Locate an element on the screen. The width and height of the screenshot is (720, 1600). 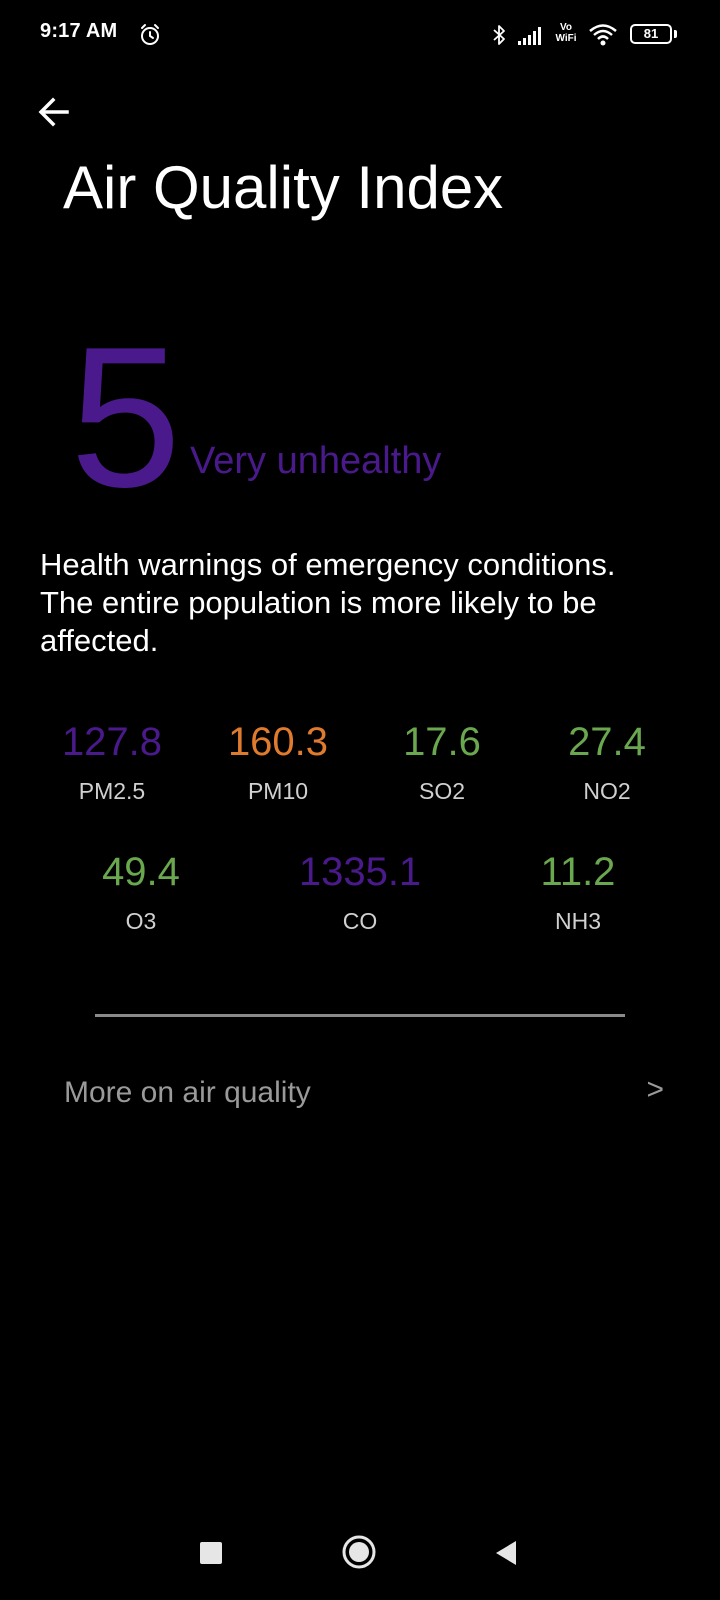
pollutant-value: 11.2 is located at coordinates (578, 872).